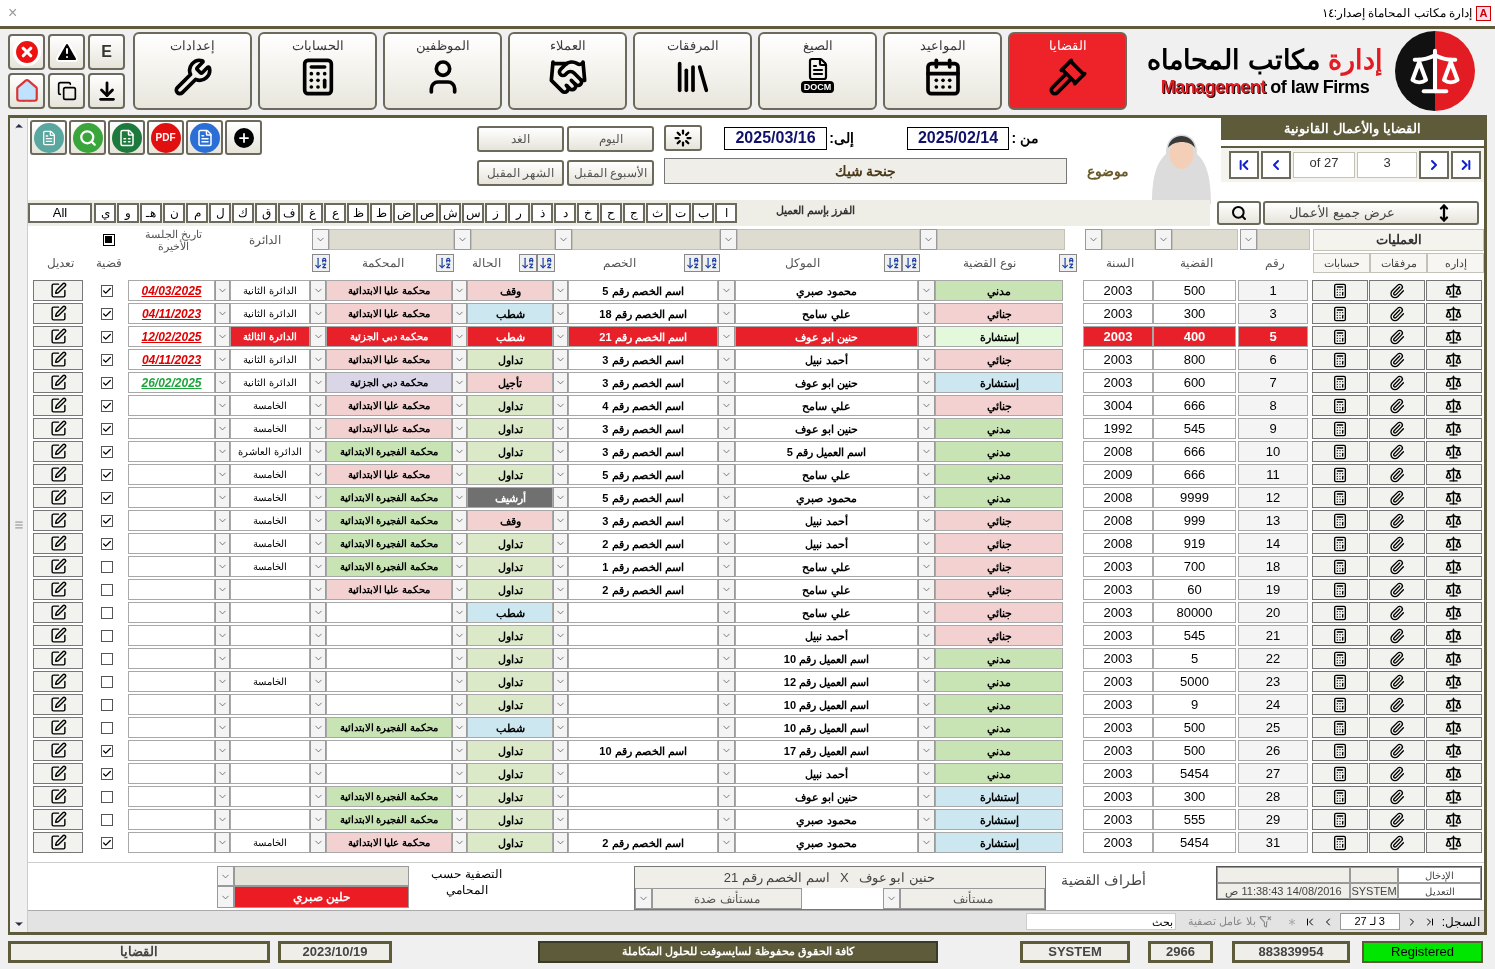 The image size is (1495, 969). I want to click on module-tab: إعدادات, so click(192, 71).